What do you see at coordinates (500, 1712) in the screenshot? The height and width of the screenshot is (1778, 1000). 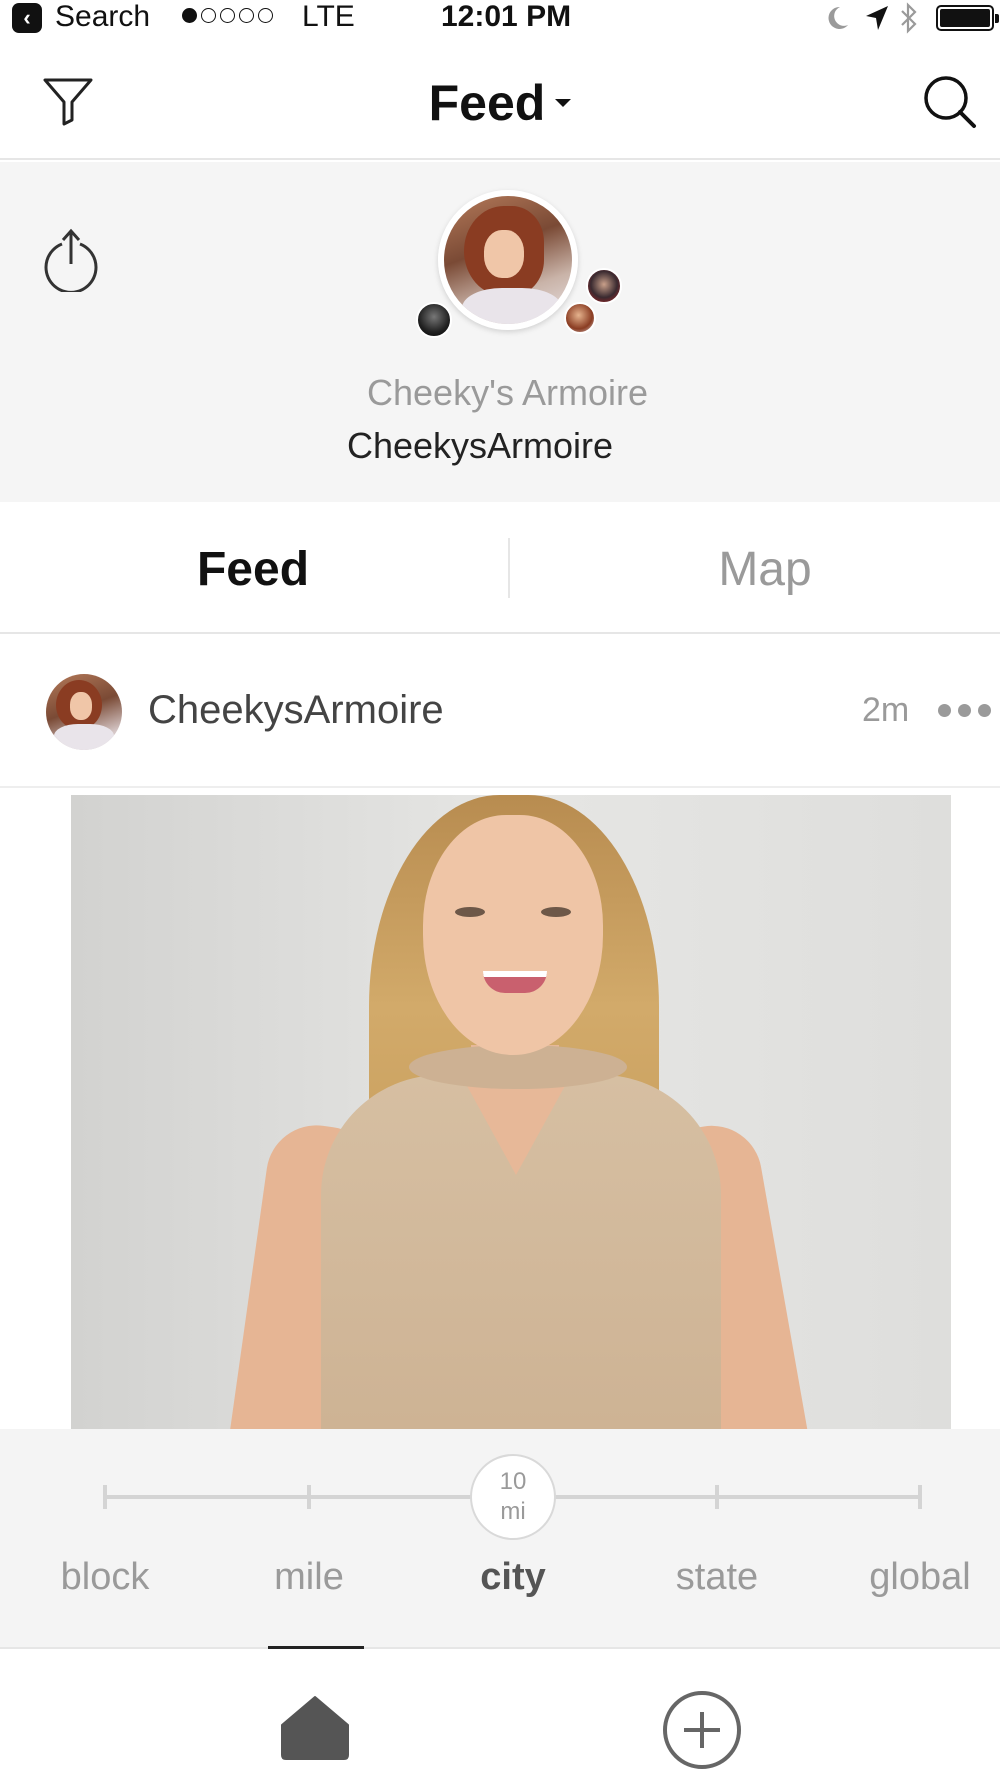 I see `bottom-tab-bar` at bounding box center [500, 1712].